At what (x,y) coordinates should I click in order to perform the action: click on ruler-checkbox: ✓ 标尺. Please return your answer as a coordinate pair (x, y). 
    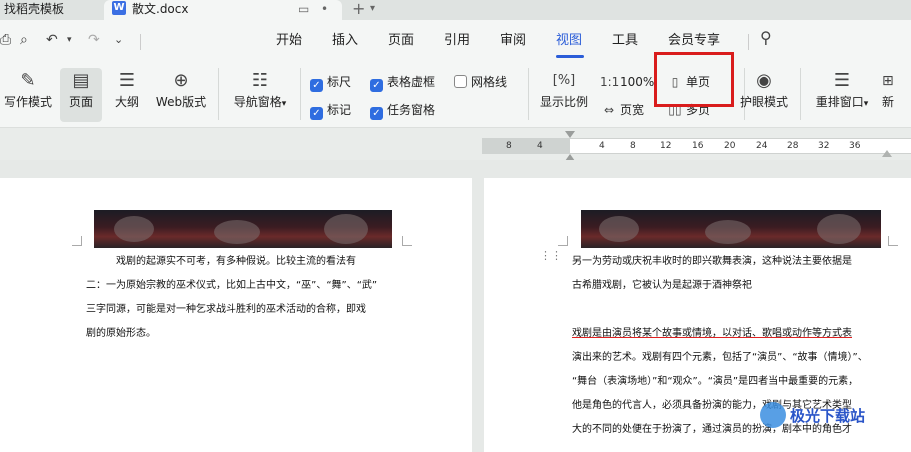
    Looking at the image, I should click on (330, 83).